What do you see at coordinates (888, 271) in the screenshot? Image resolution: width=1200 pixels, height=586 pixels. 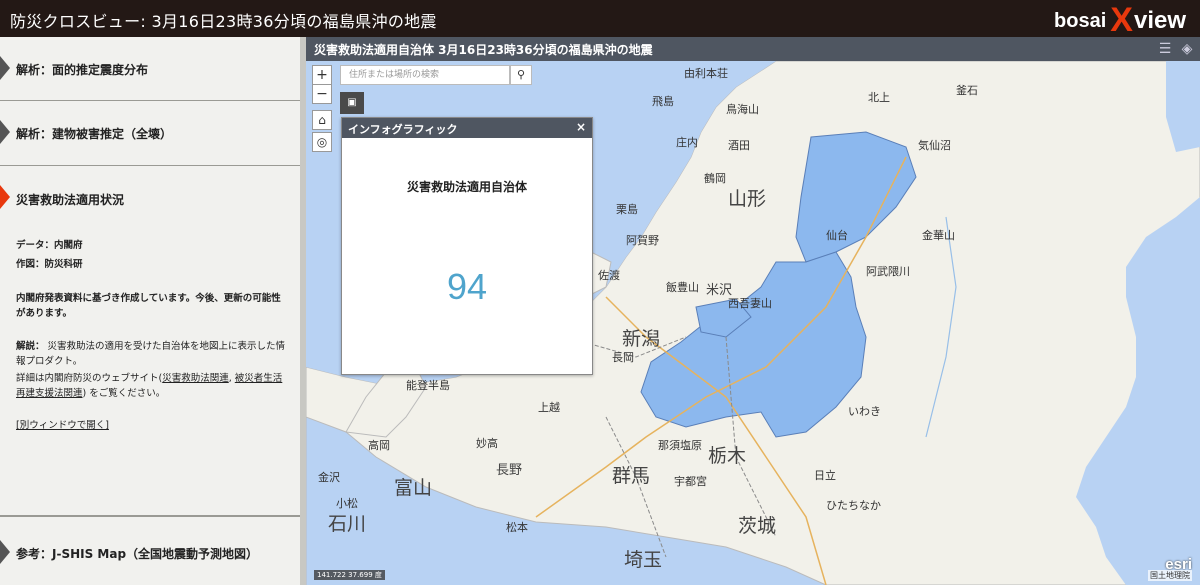 I see `map-label: 阿武隈川` at bounding box center [888, 271].